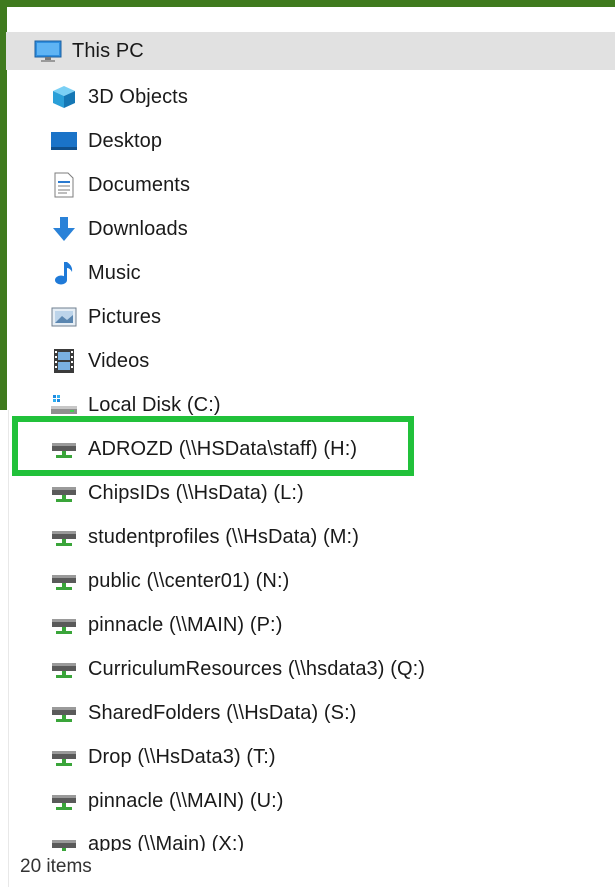 Image resolution: width=615 pixels, height=887 pixels. I want to click on tree-item-label: Drop (\\HsData3) (T:), so click(182, 757).